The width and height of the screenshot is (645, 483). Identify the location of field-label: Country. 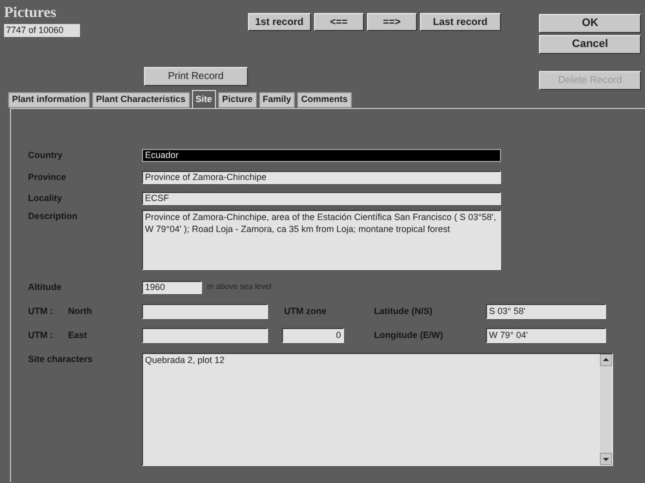
(46, 155).